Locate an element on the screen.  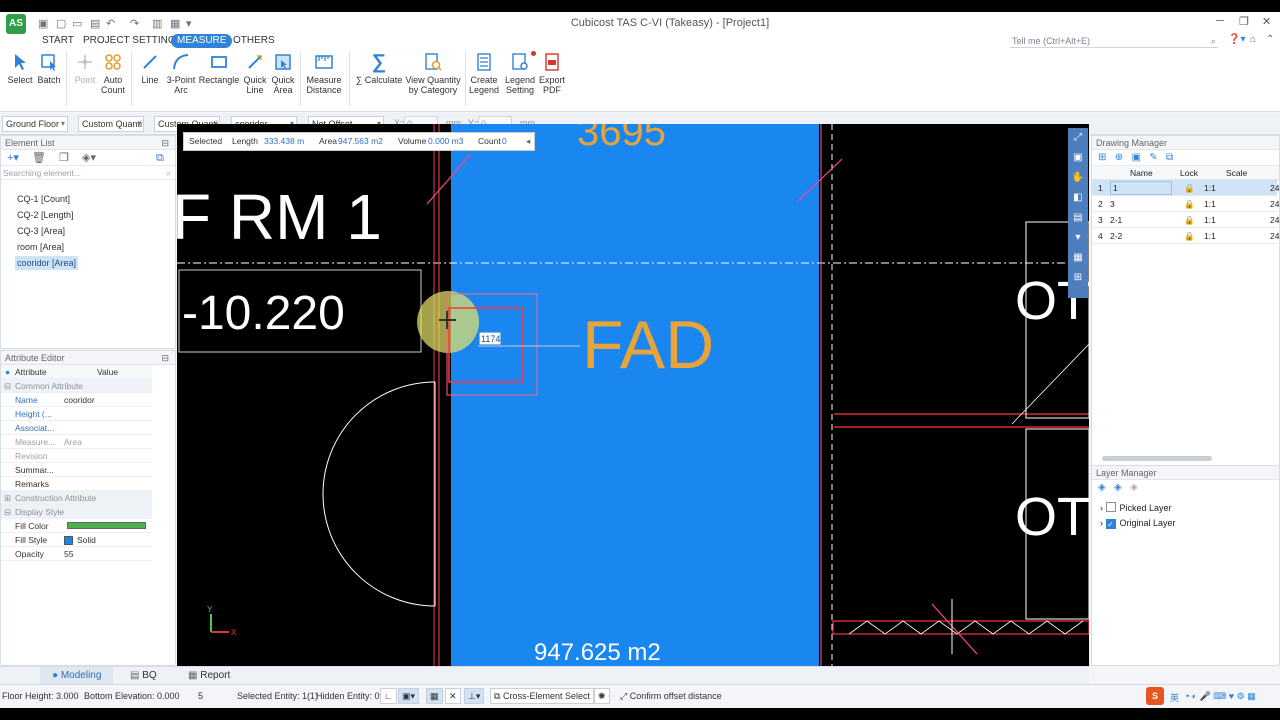
drawing-name: 3 is located at coordinates (1112, 204).